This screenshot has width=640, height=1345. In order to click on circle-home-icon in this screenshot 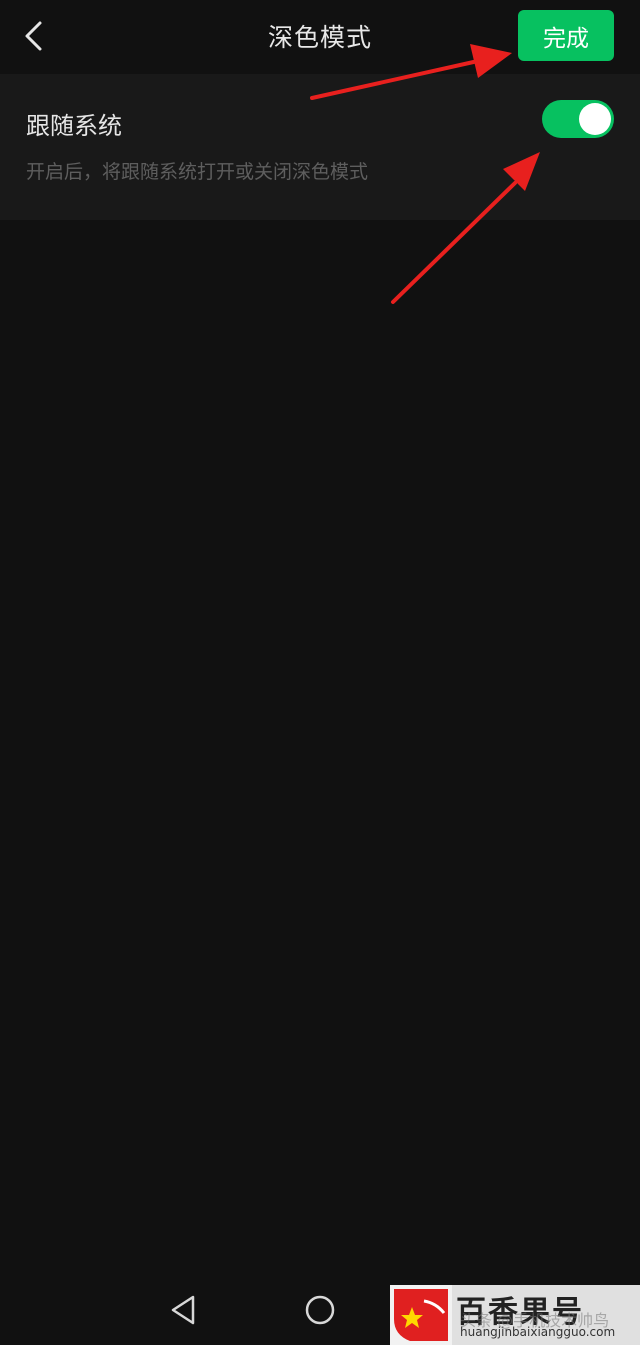, I will do `click(320, 1310)`.